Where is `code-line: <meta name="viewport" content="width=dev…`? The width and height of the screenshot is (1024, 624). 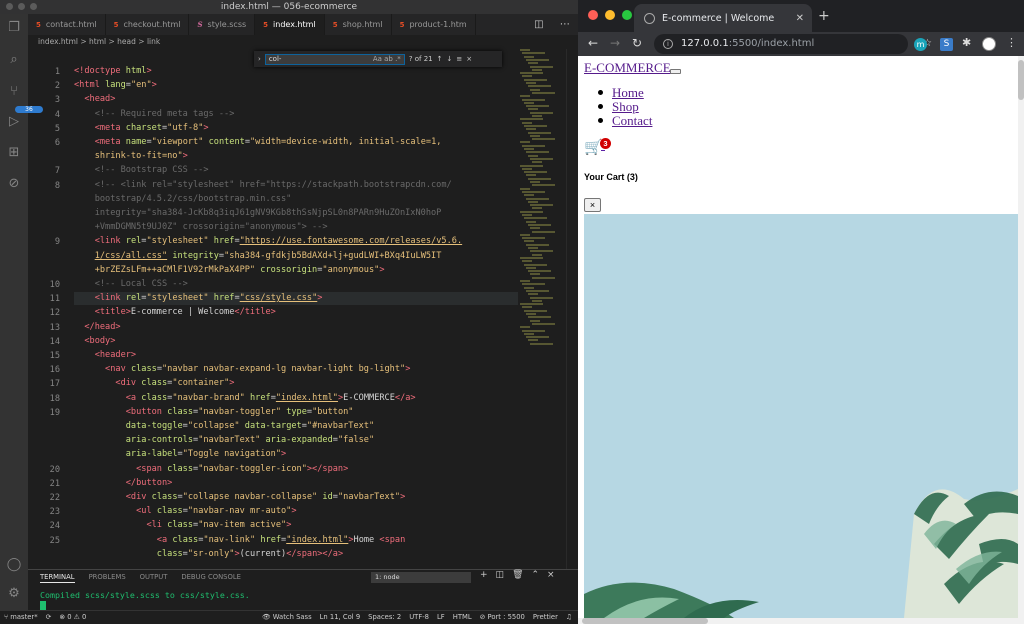
code-line: <meta name="viewport" content="width=dev… is located at coordinates (304, 142).